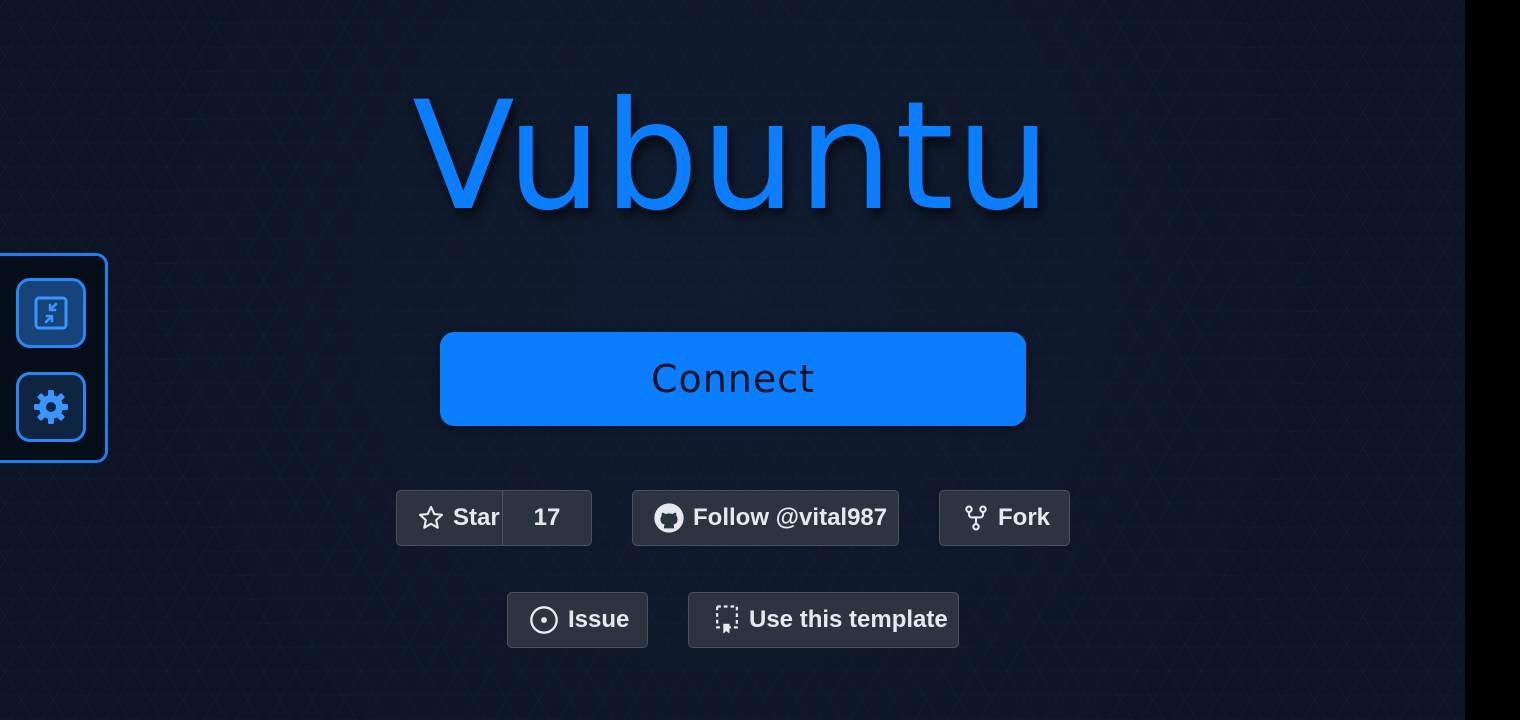 Image resolution: width=1520 pixels, height=720 pixels. What do you see at coordinates (732, 157) in the screenshot?
I see `page-title: Vubuntu` at bounding box center [732, 157].